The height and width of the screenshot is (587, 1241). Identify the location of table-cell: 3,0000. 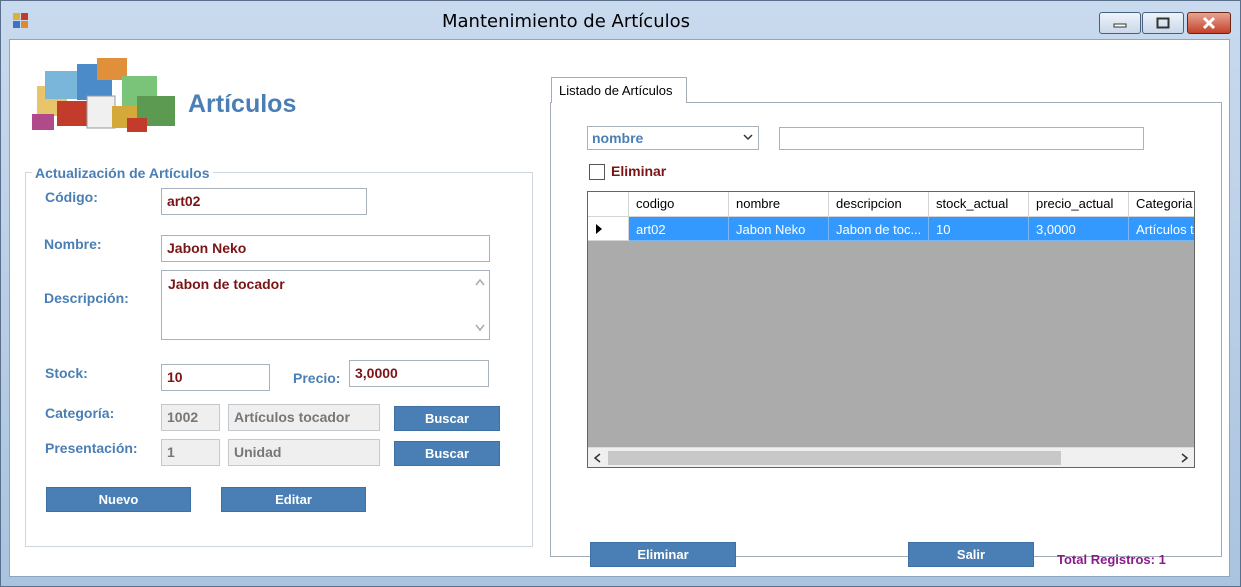
(1079, 229).